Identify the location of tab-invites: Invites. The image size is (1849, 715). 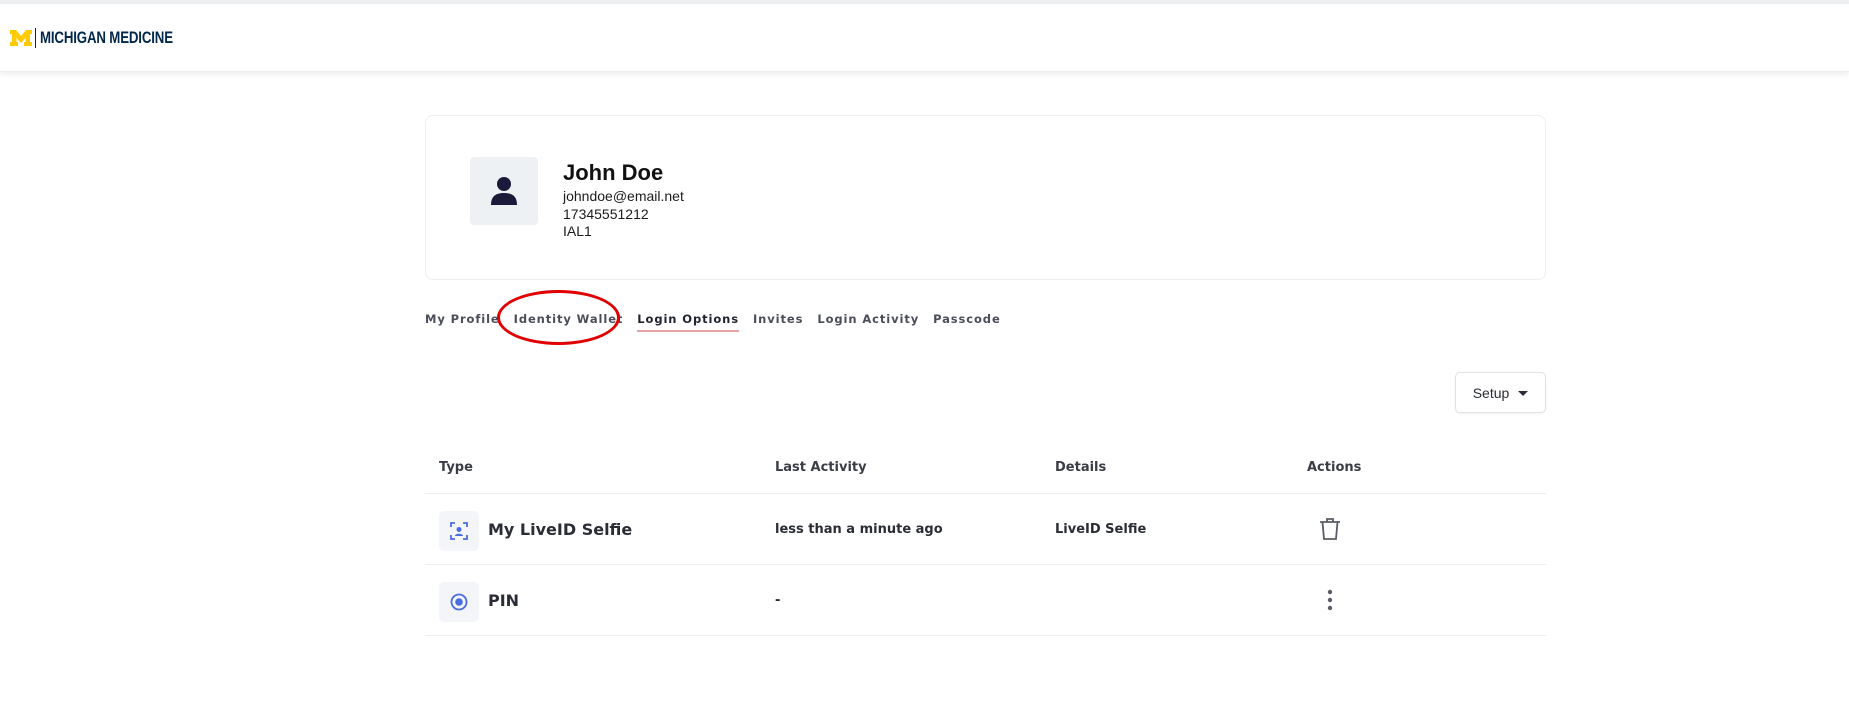
(778, 321).